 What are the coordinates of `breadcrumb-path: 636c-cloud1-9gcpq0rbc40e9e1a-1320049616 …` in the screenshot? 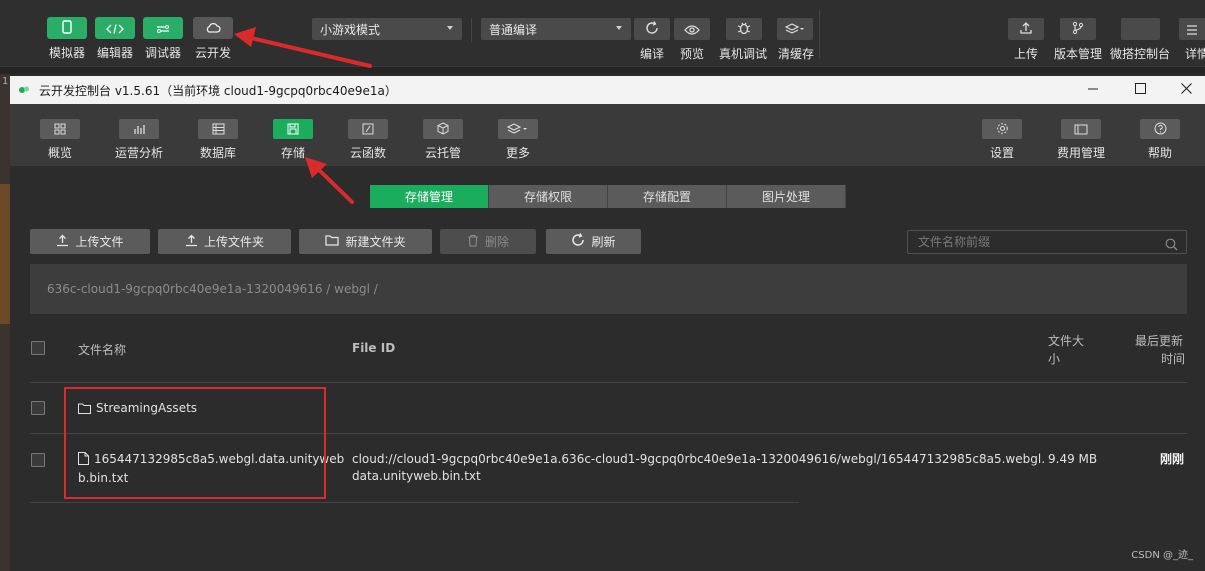 It's located at (212, 289).